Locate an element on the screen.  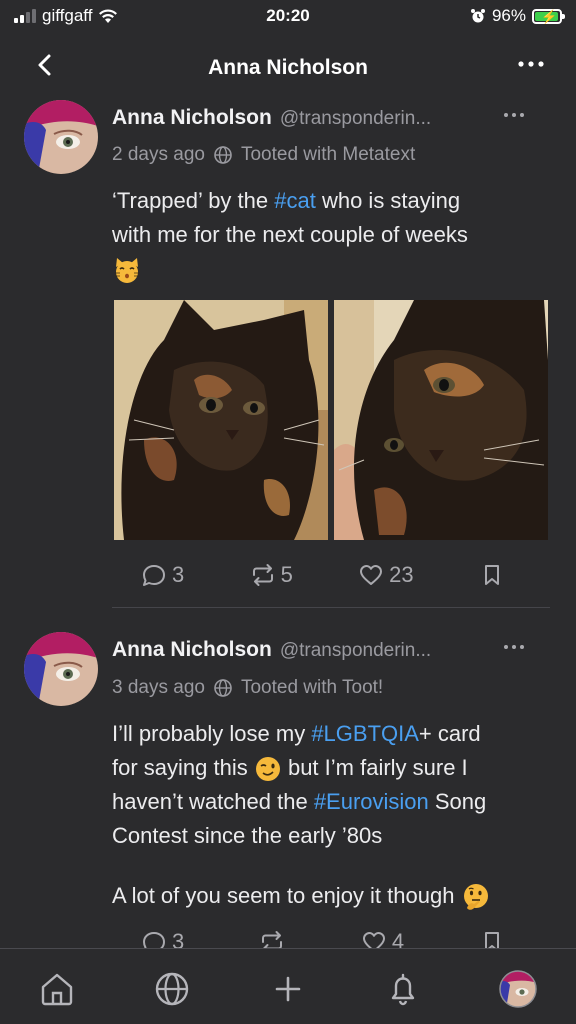
bookmark-button is located at coordinates (492, 575).